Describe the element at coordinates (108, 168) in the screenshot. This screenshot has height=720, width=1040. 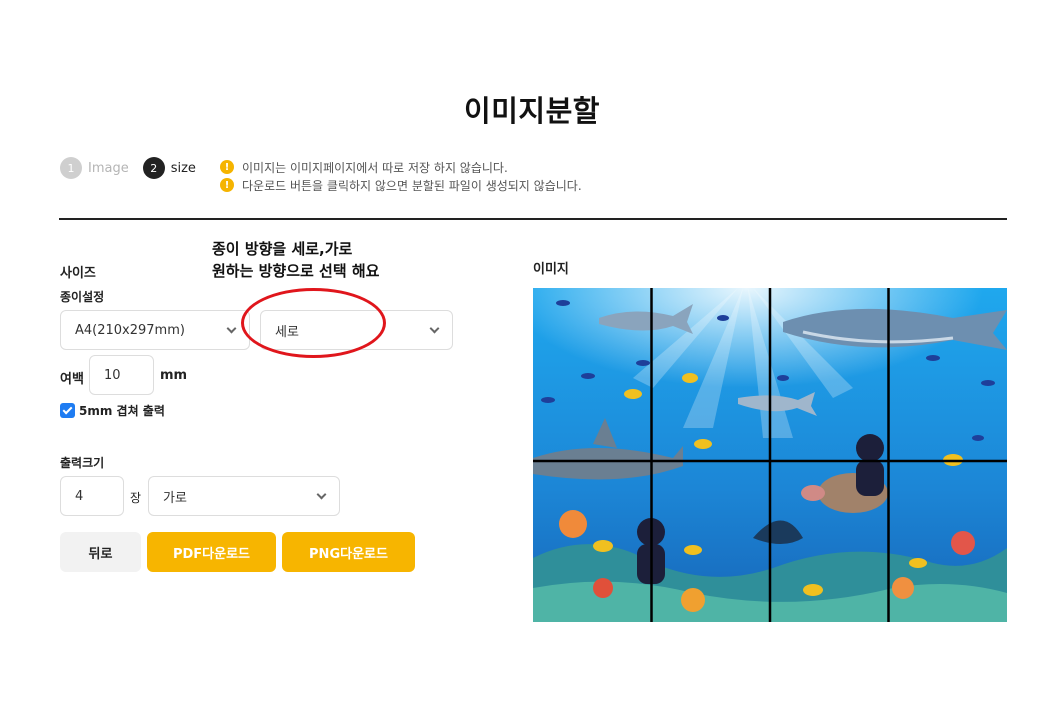
I see `step-label: Image` at that location.